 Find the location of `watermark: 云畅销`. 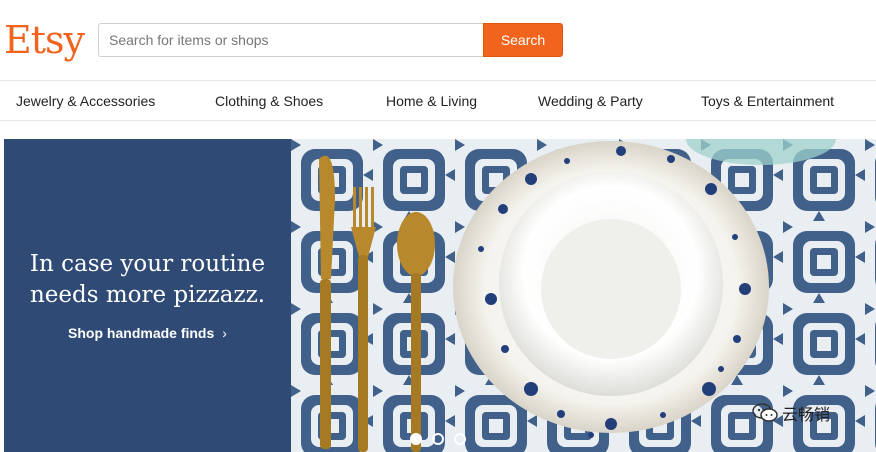

watermark: 云畅销 is located at coordinates (791, 414).